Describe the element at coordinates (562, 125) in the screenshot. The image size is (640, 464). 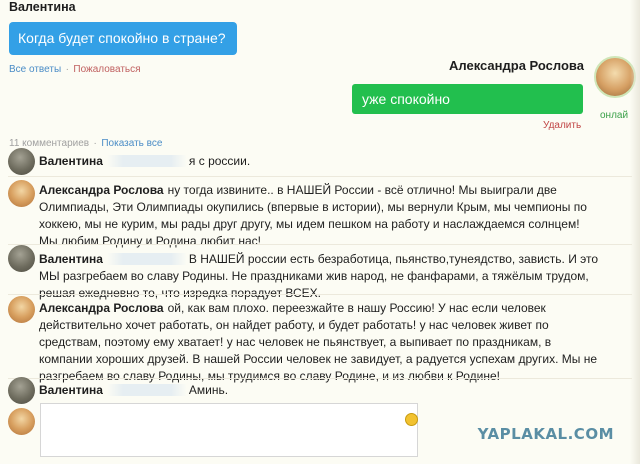
I see `delete-link: Удалить` at that location.